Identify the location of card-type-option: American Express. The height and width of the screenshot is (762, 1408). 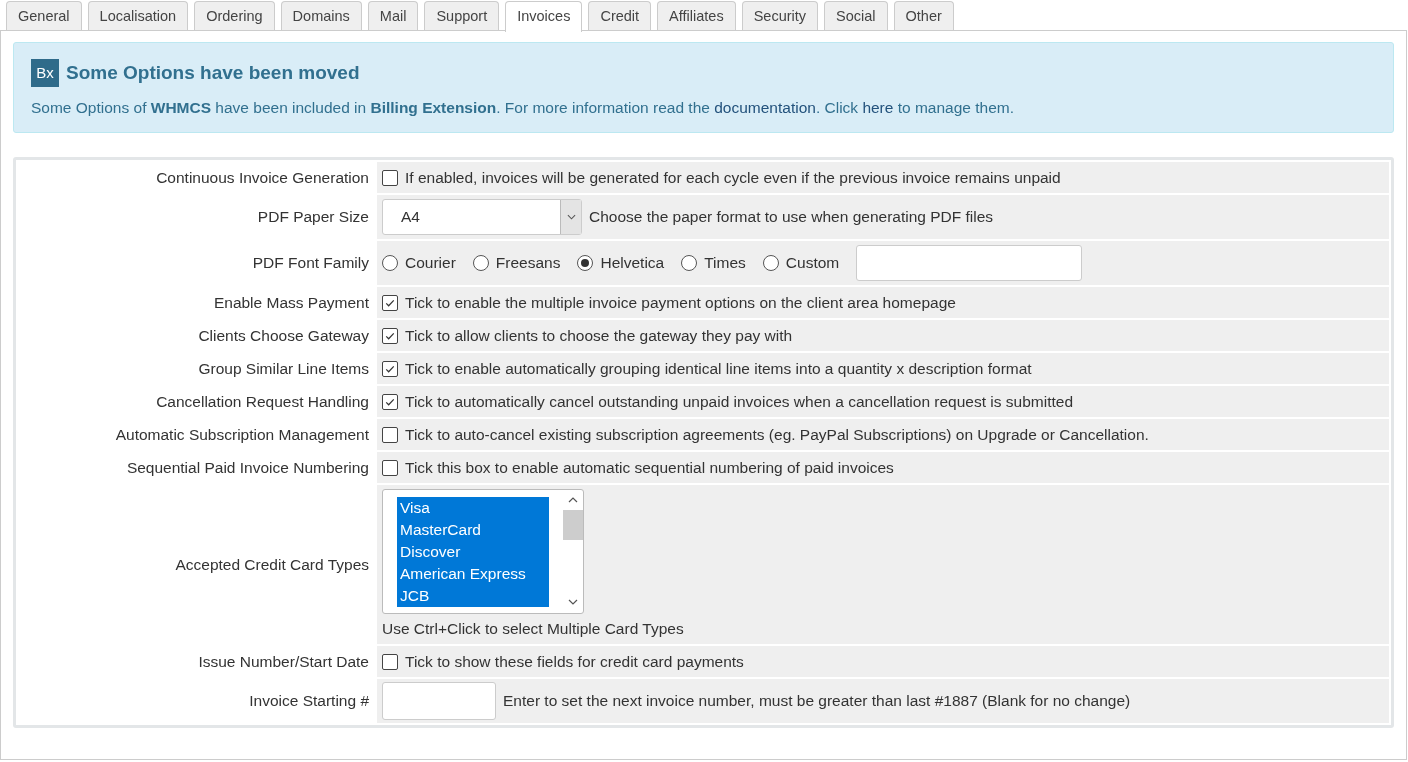
(473, 574).